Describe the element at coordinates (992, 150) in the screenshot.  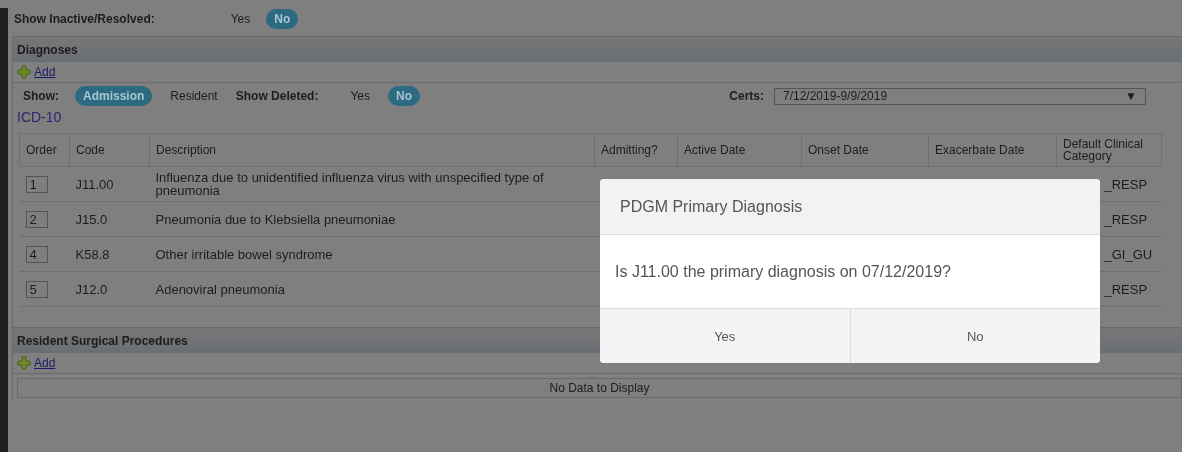
I see `column-header: Exacerbate Date` at that location.